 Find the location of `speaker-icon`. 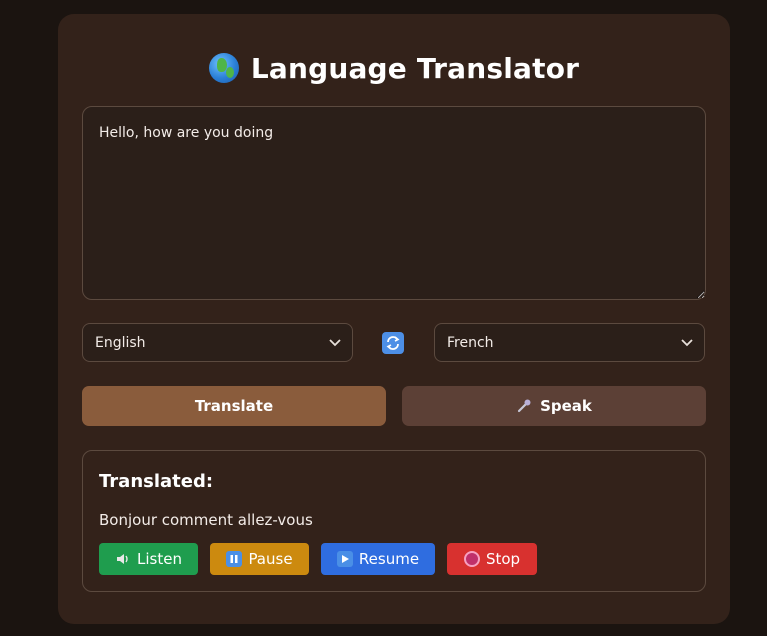

speaker-icon is located at coordinates (123, 559).